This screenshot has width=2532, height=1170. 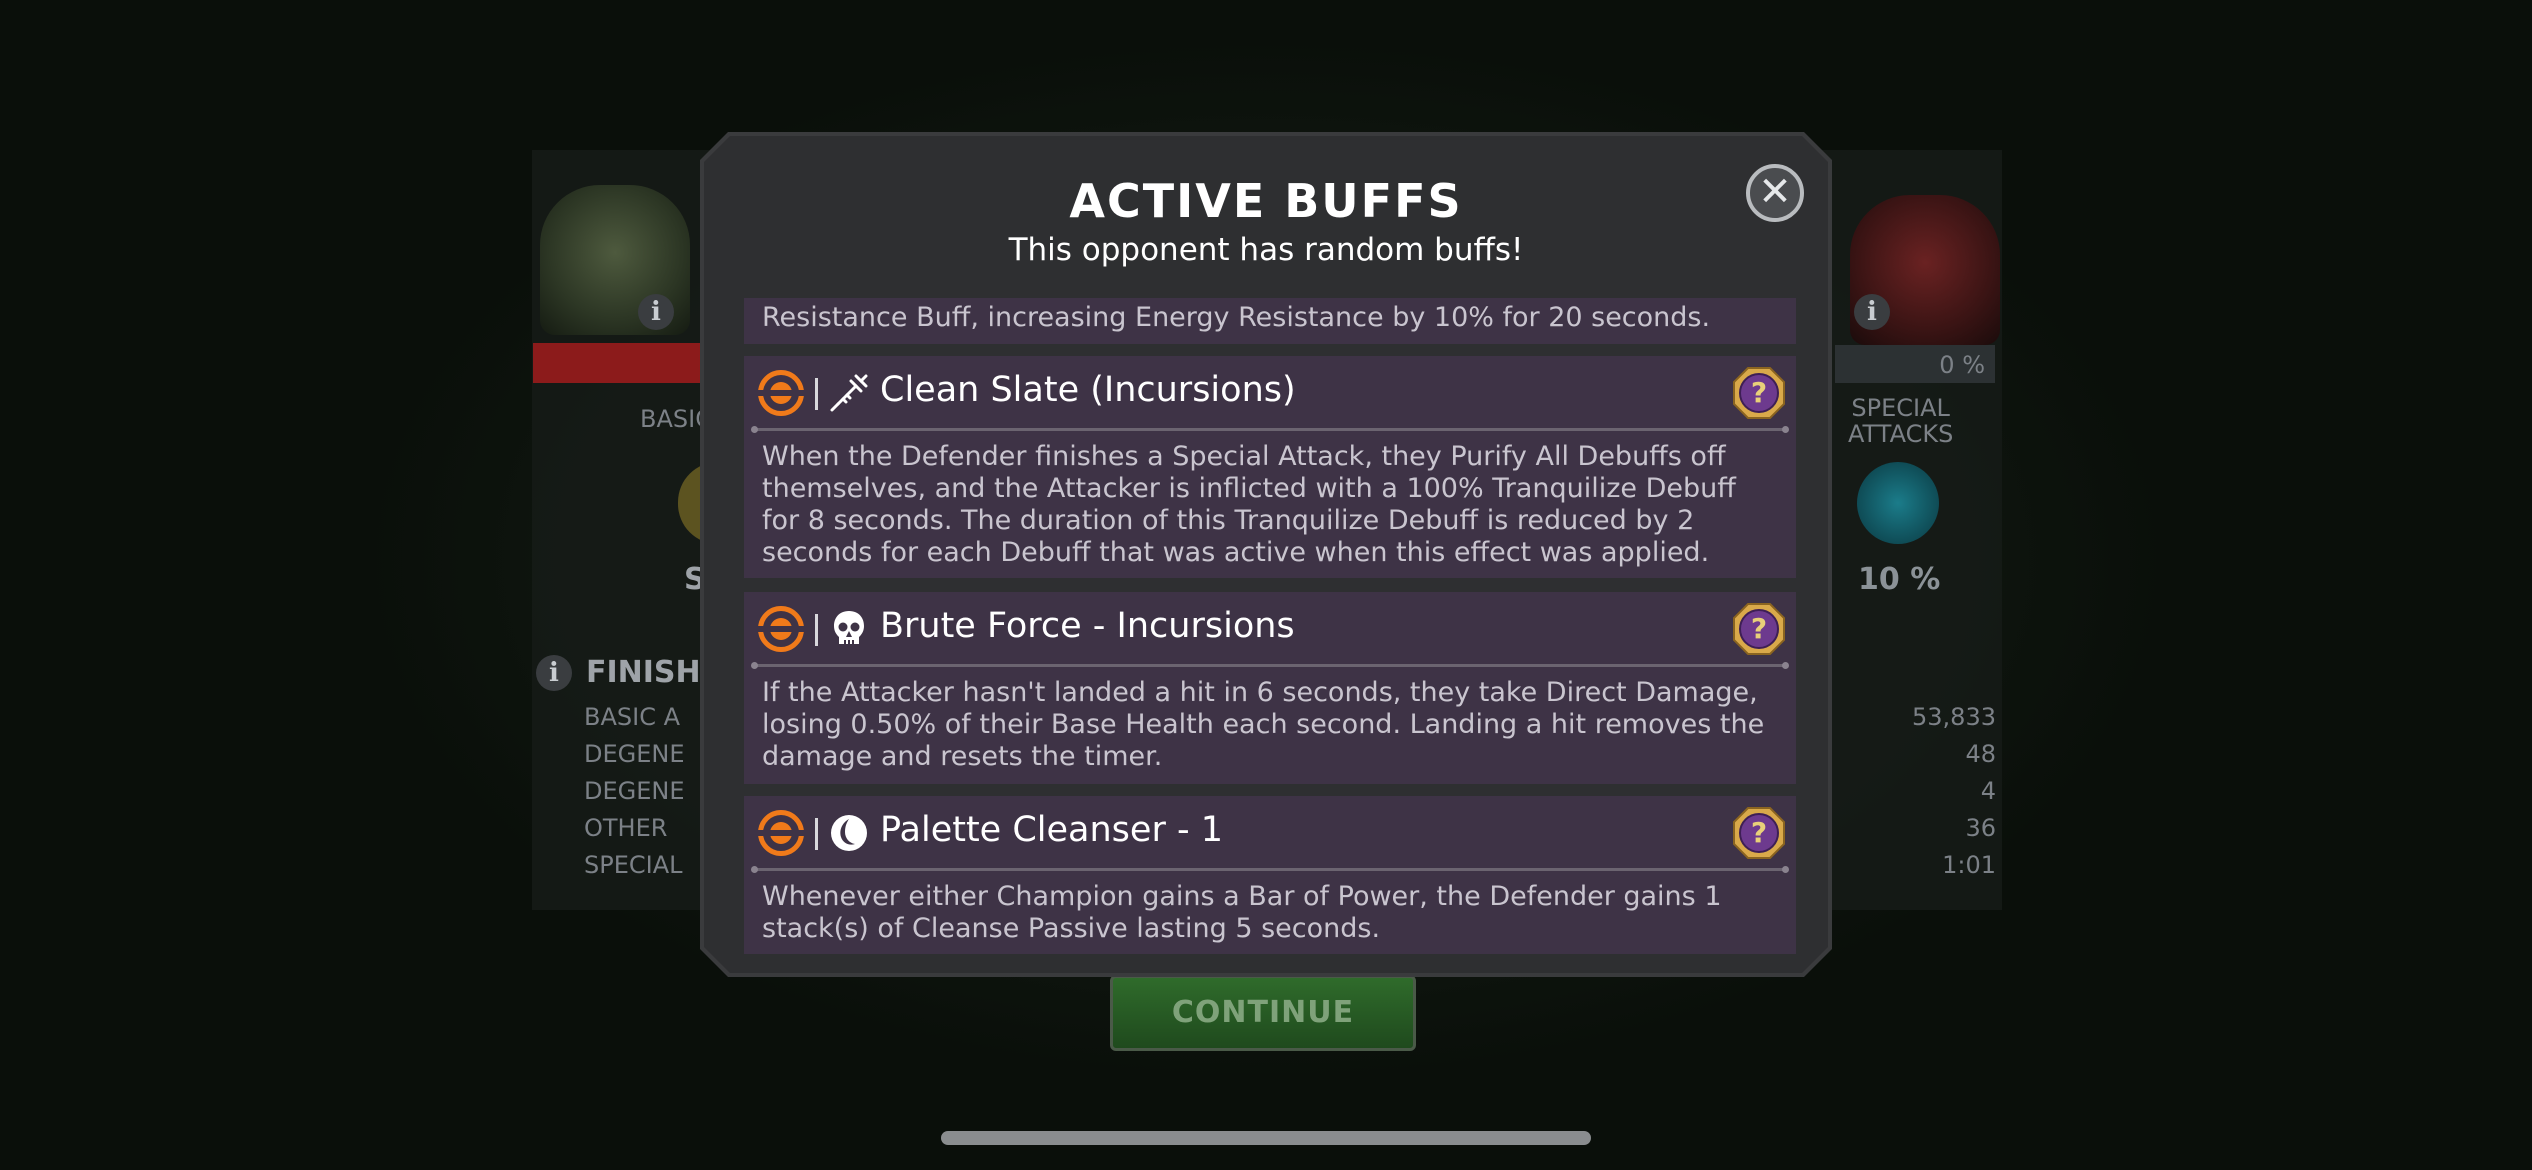 I want to click on stat-label-5: SPECIAL, so click(x=633, y=865).